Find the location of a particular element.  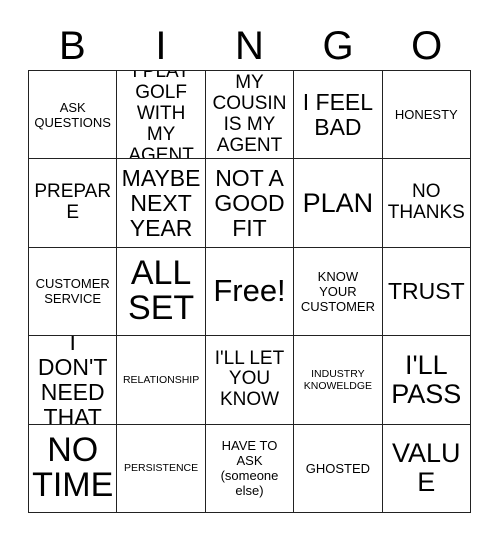

bingo-cell-label: MY COUSIN IS MY AGENT is located at coordinates (249, 113).